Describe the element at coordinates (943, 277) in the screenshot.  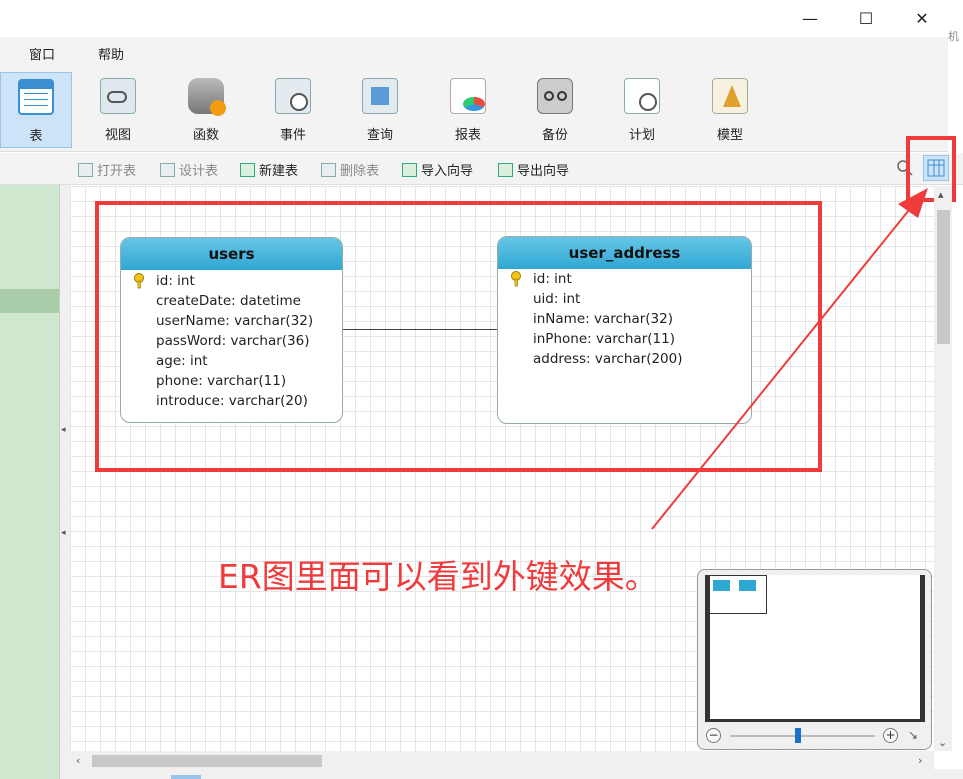
I see `vertical-scroll-thumb` at that location.